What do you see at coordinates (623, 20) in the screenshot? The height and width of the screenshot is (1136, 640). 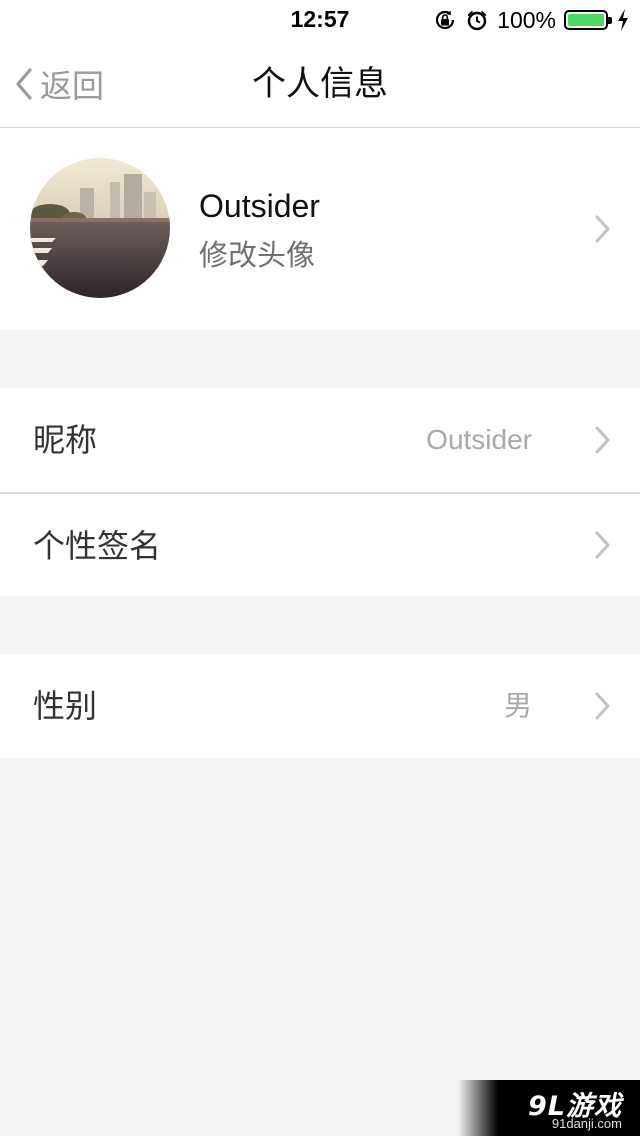 I see `charging-icon` at bounding box center [623, 20].